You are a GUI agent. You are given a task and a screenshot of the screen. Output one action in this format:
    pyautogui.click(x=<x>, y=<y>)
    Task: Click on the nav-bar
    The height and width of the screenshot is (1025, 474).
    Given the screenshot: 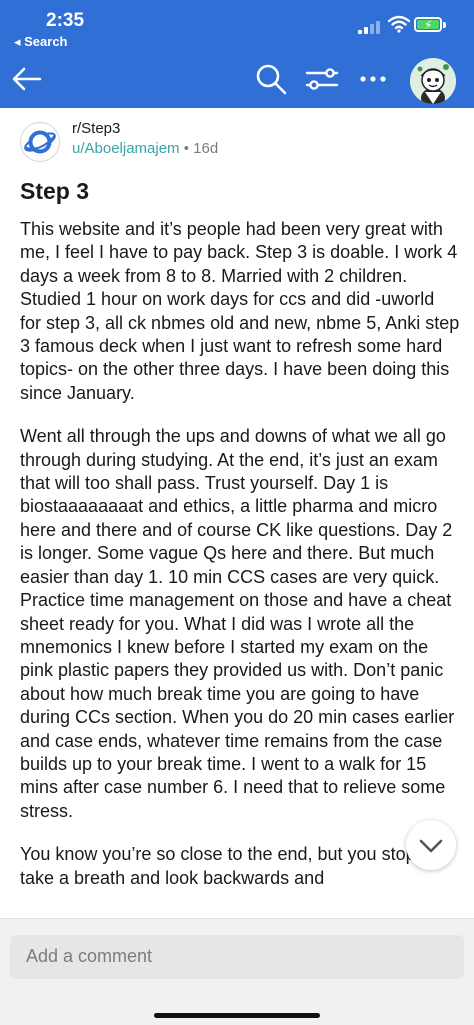 What is the action you would take?
    pyautogui.click(x=237, y=80)
    